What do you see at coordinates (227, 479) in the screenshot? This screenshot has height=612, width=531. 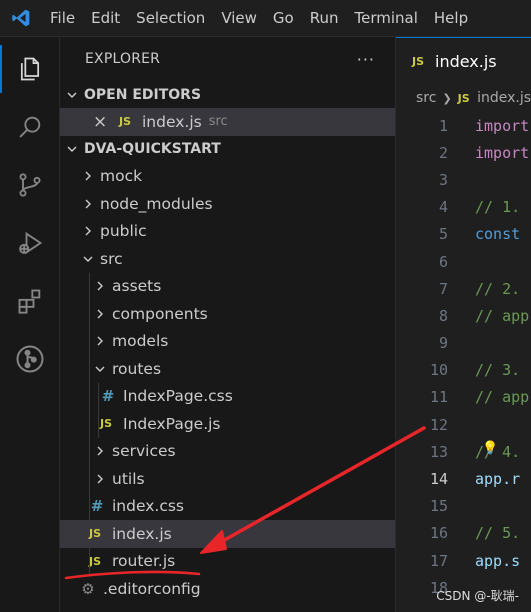 I see `tree-folder-utils: utils` at bounding box center [227, 479].